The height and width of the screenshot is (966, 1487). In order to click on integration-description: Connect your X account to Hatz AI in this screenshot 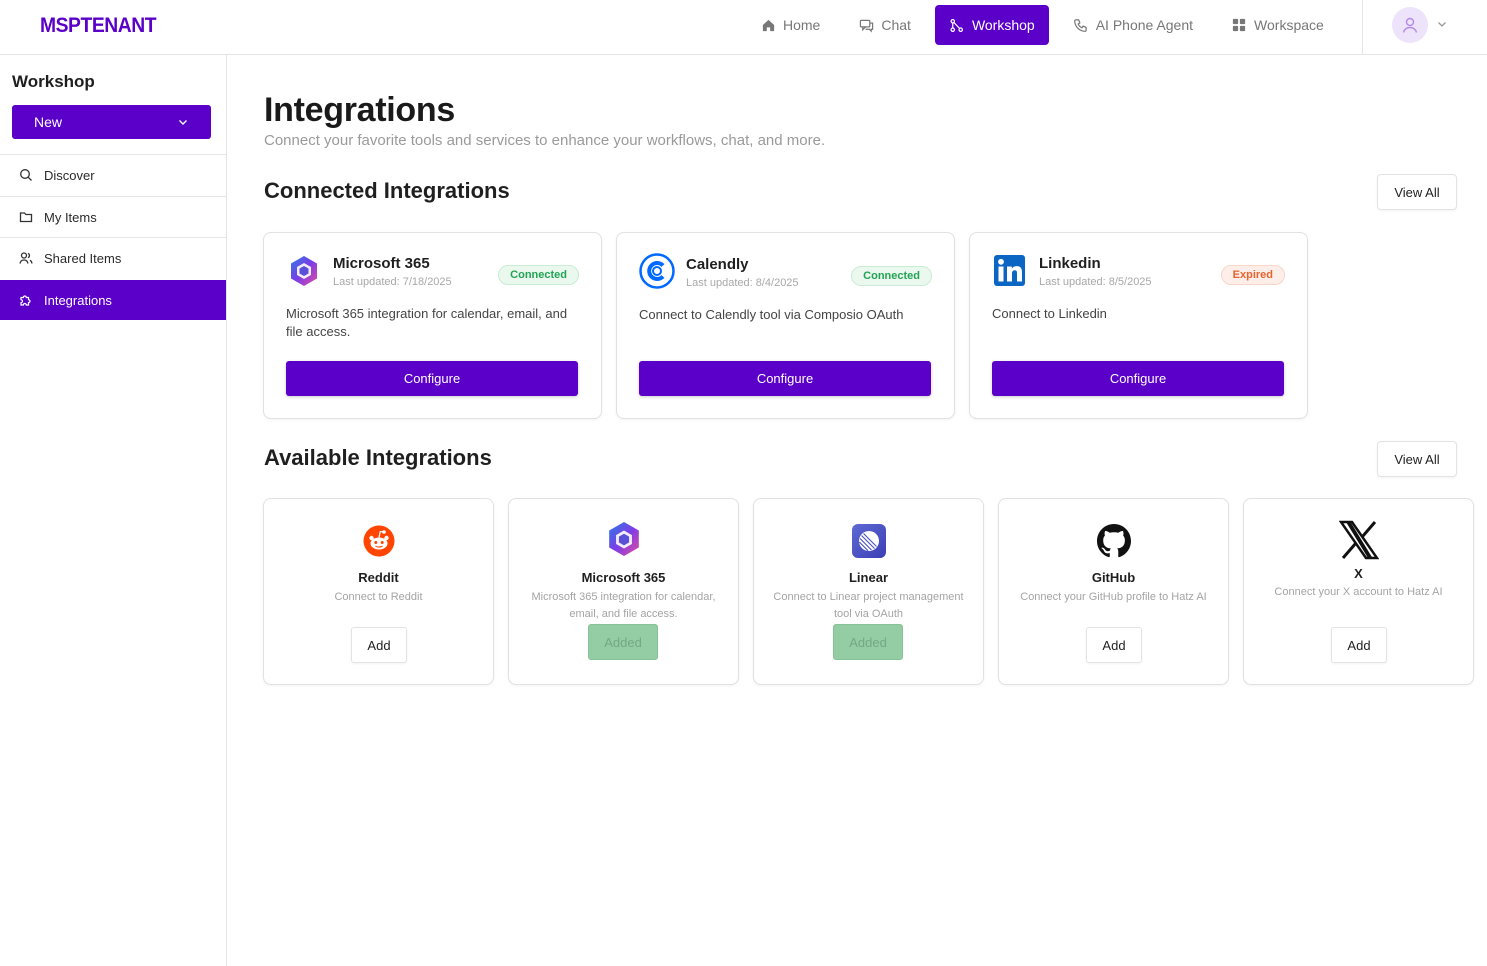, I will do `click(1358, 592)`.